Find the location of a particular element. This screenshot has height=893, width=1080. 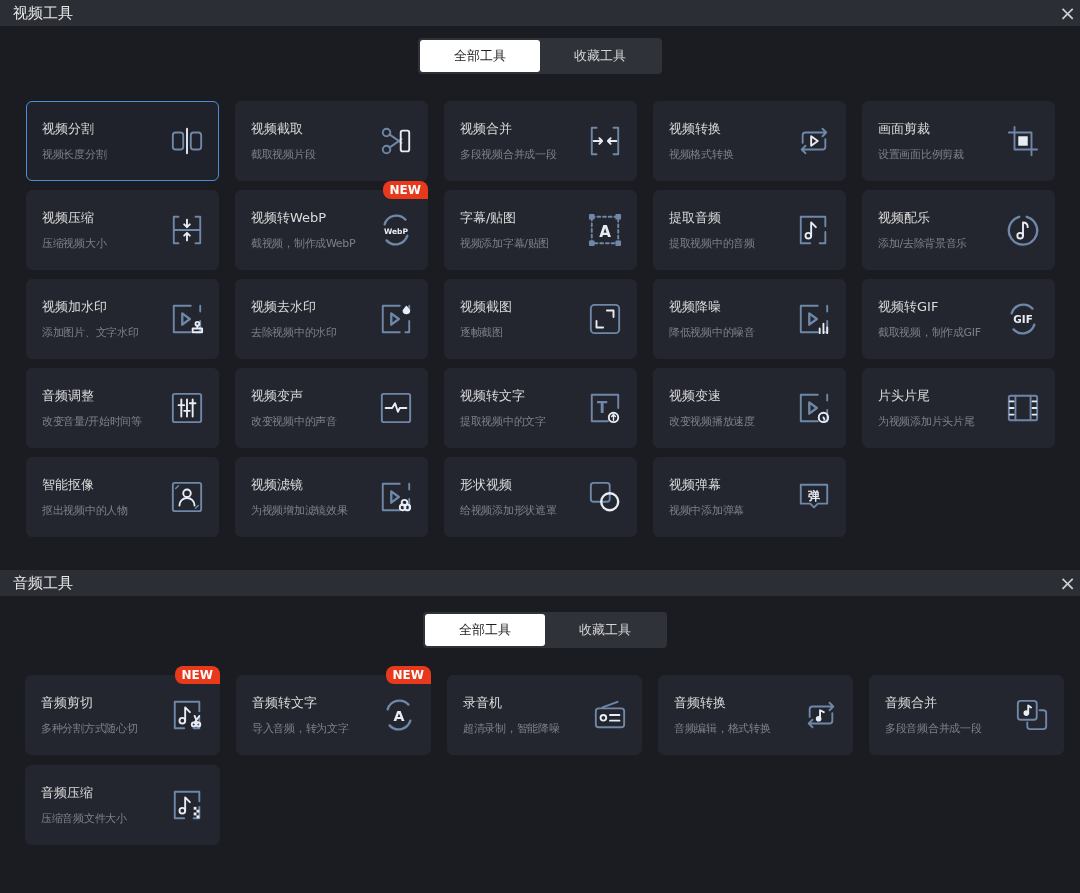

tool-title: 音频调整 is located at coordinates (68, 396).